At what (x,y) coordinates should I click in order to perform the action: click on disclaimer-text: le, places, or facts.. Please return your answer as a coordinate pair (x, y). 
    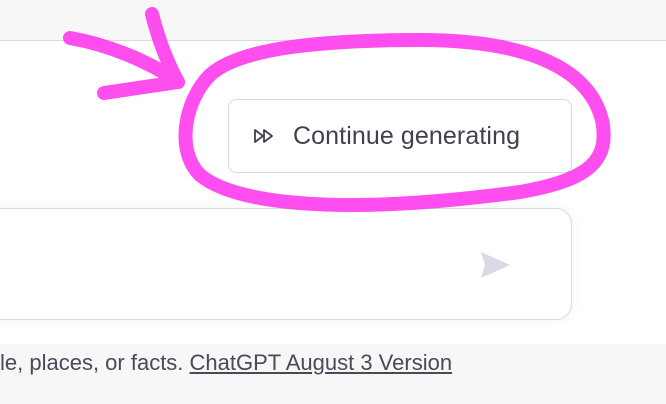
    Looking at the image, I should click on (95, 362).